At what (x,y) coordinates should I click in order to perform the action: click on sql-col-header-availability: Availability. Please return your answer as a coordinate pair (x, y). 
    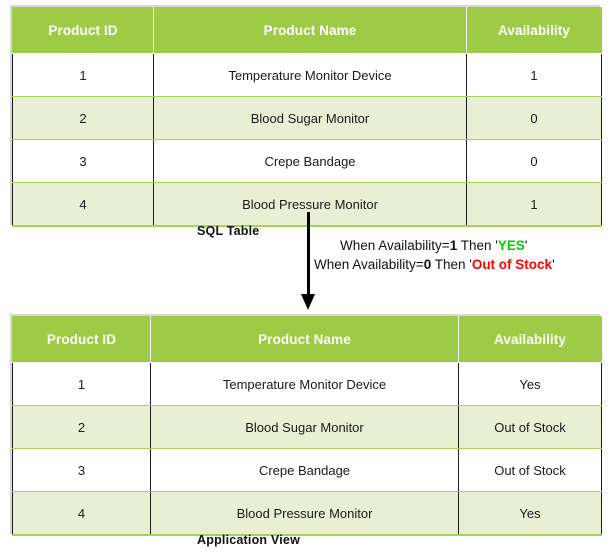
    Looking at the image, I should click on (534, 30).